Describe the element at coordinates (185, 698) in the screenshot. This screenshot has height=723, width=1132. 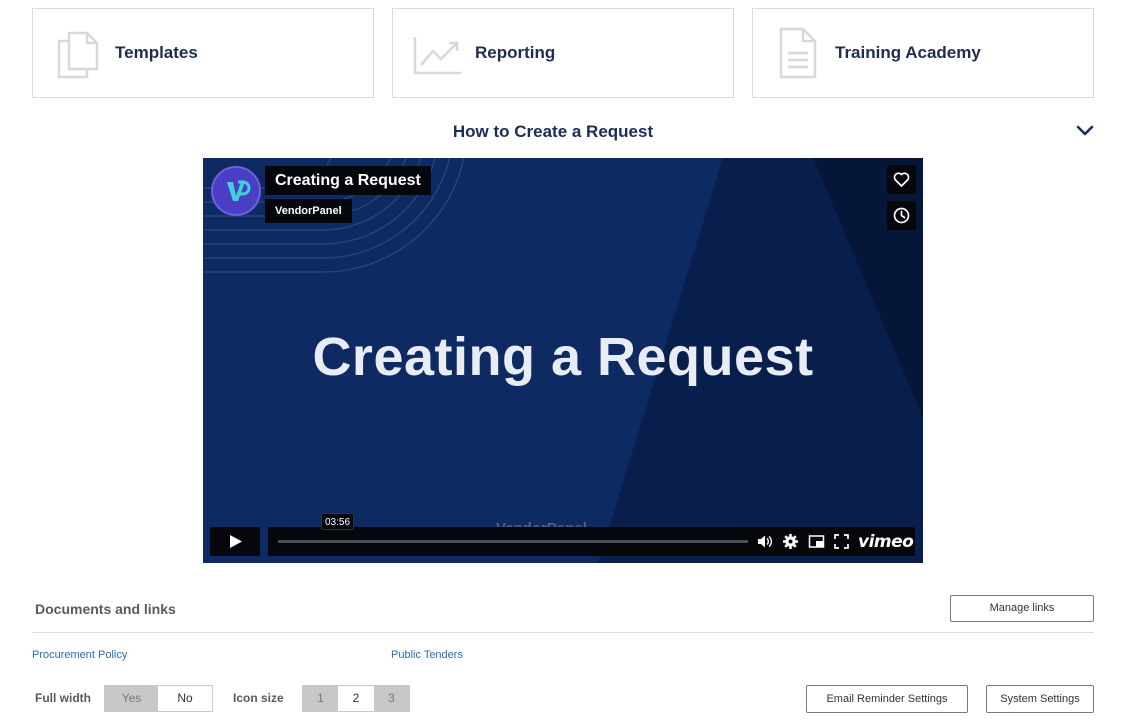
I see `full-width-no: No` at that location.